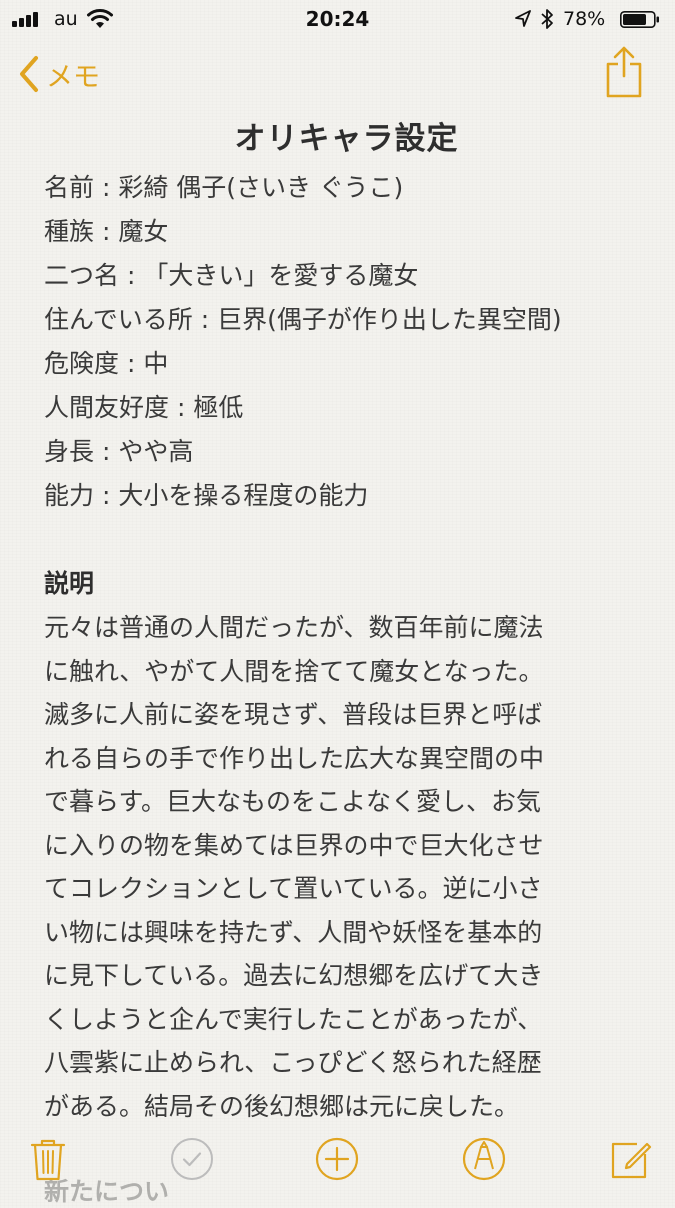  Describe the element at coordinates (293, 888) in the screenshot. I see `description-line: てコレクションとして置いている。逆に小さ` at that location.